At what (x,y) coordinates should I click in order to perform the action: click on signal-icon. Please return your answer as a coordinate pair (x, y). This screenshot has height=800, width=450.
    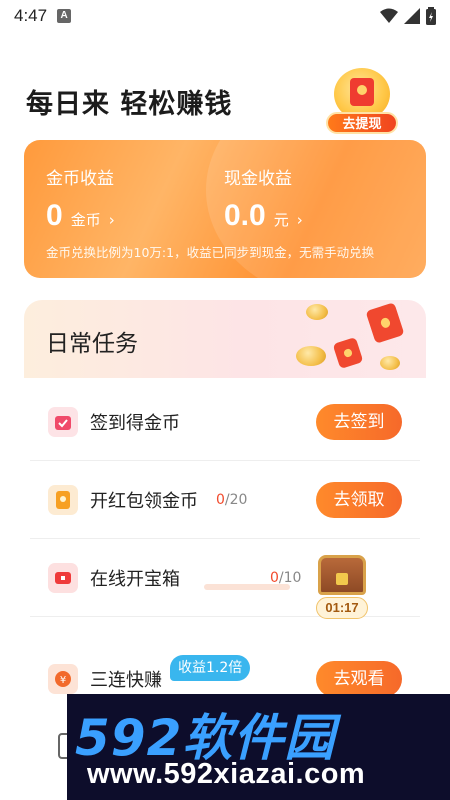
    Looking at the image, I should click on (412, 16).